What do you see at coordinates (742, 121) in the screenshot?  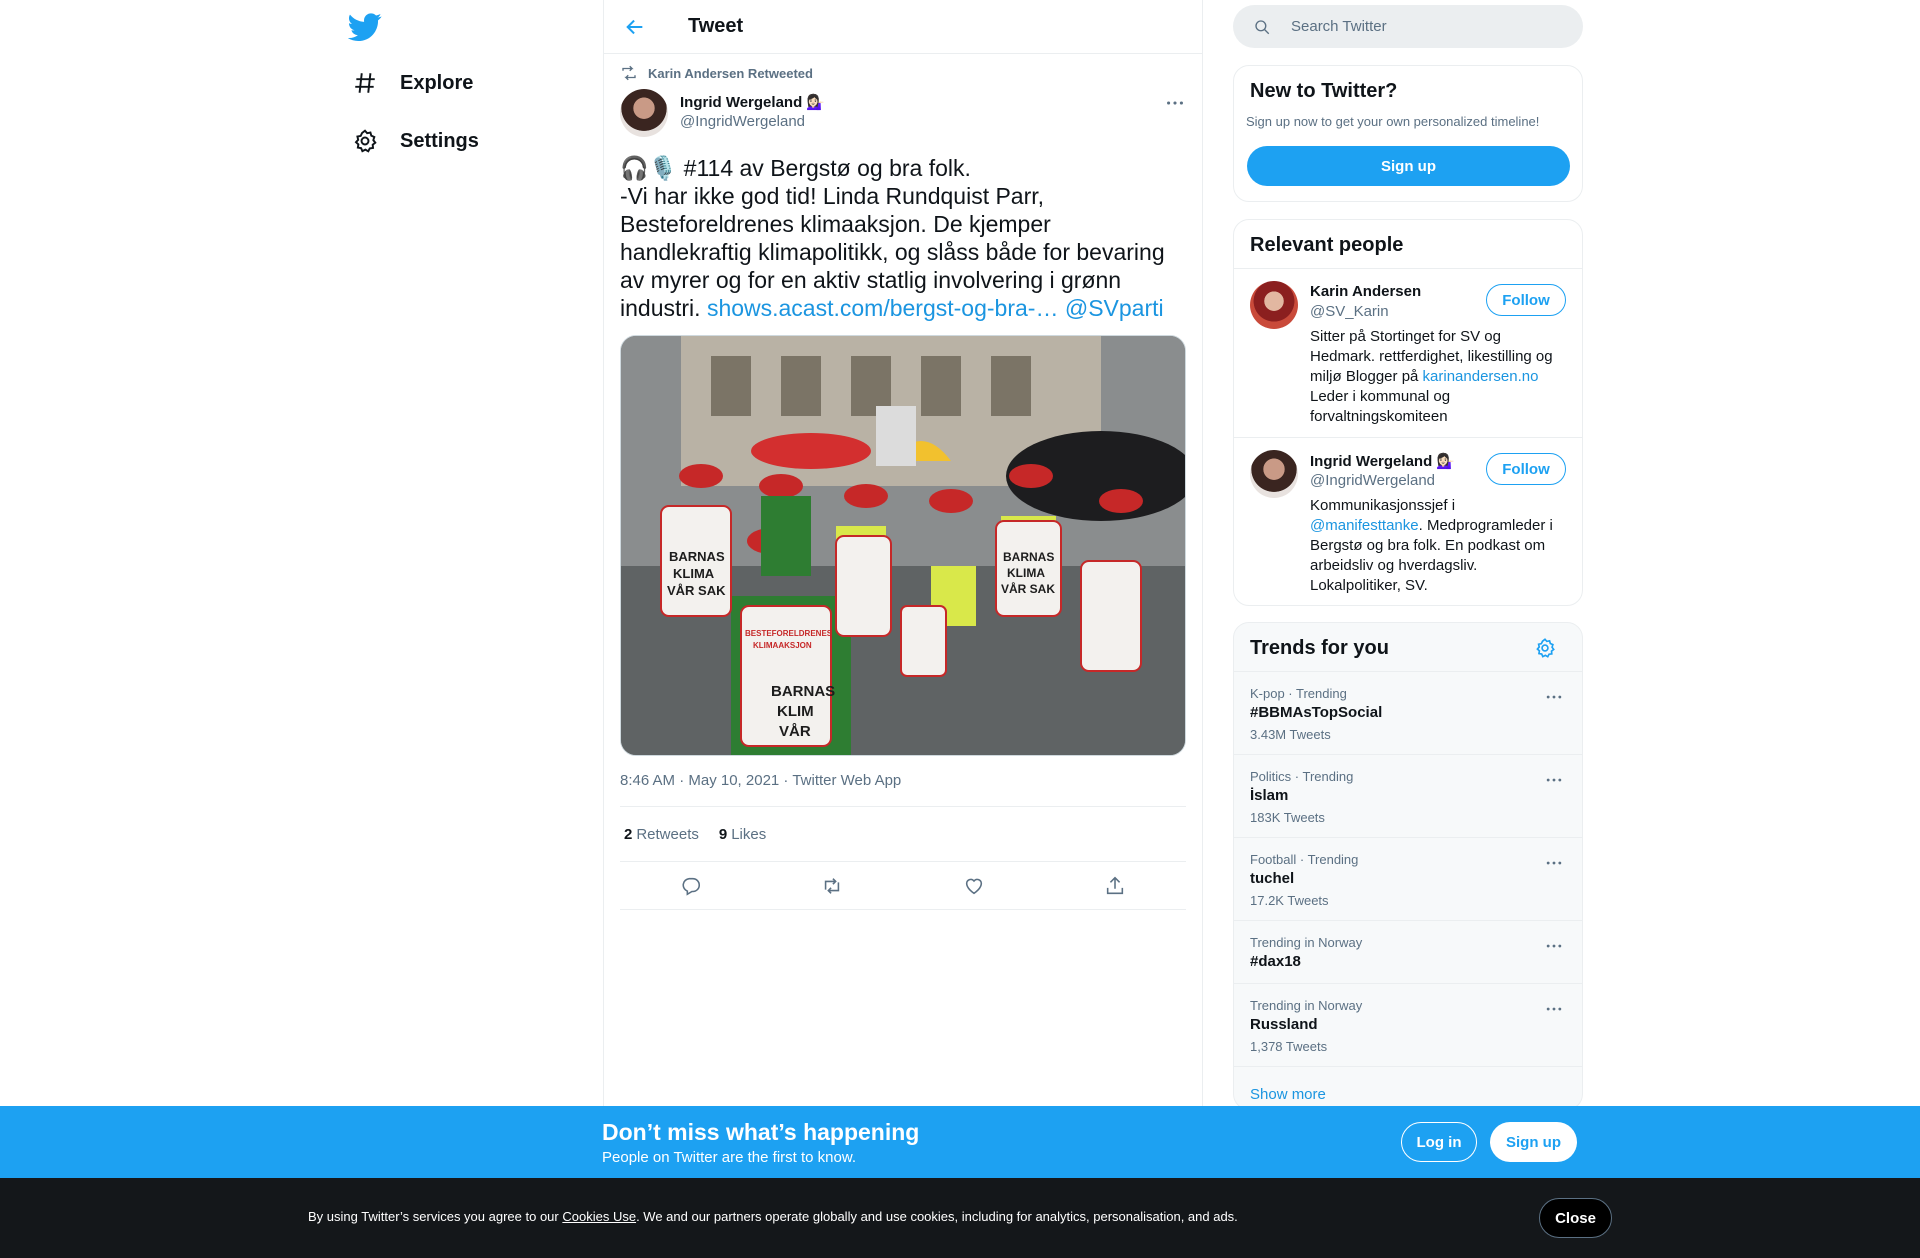 I see `author-handle: @IngridWergeland` at bounding box center [742, 121].